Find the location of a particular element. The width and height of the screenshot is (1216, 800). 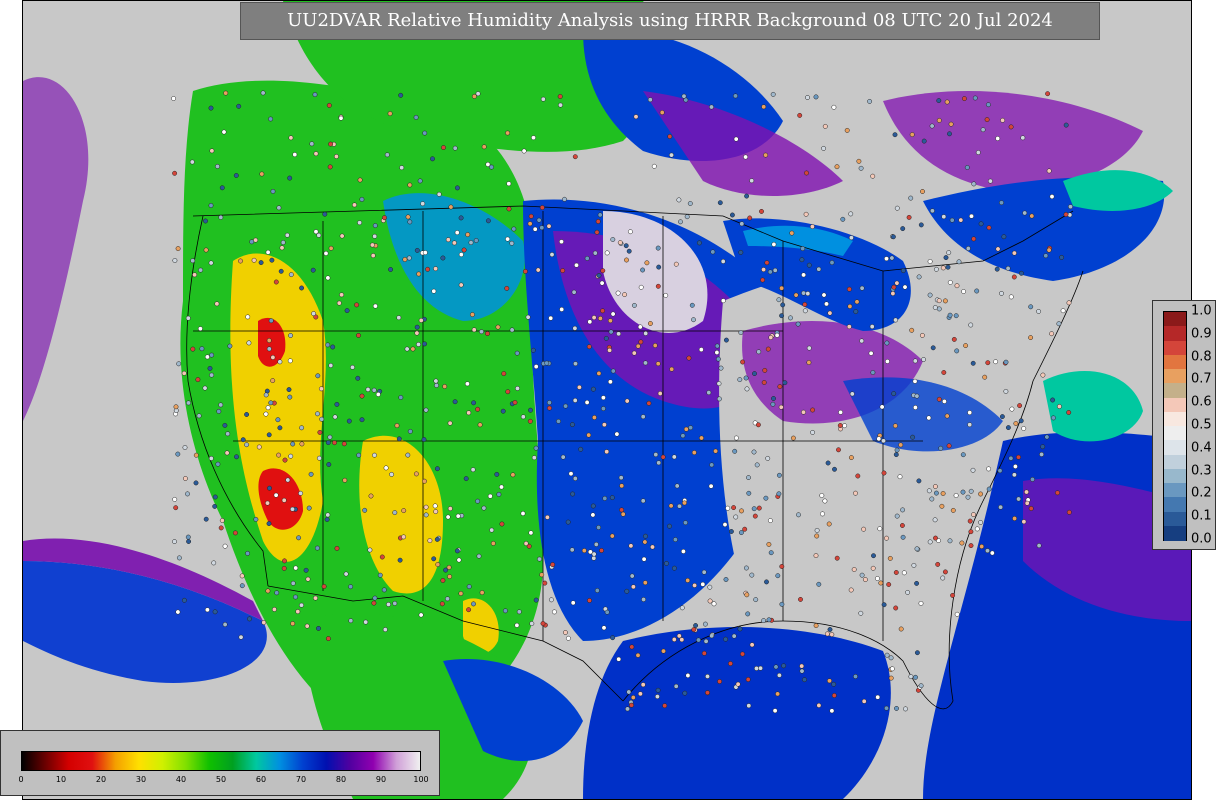

relative-humidity-colorbar: 0 10 20 30 40 50 60 70 80 90 100 is located at coordinates (220, 763).